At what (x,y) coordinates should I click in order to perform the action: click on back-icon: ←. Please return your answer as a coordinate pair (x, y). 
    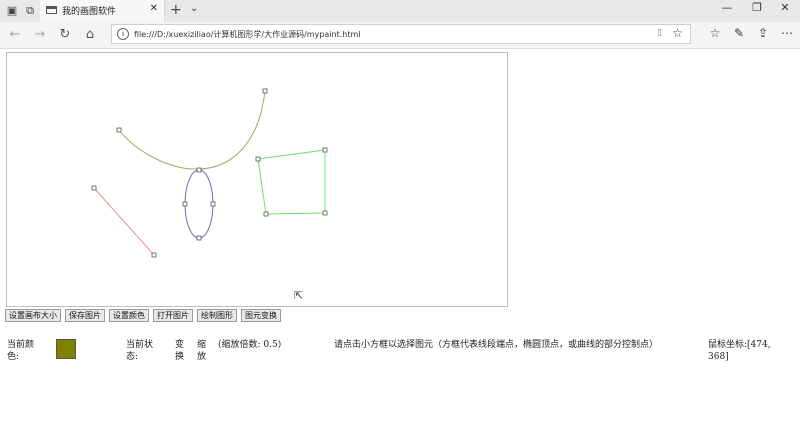
    Looking at the image, I should click on (15, 35).